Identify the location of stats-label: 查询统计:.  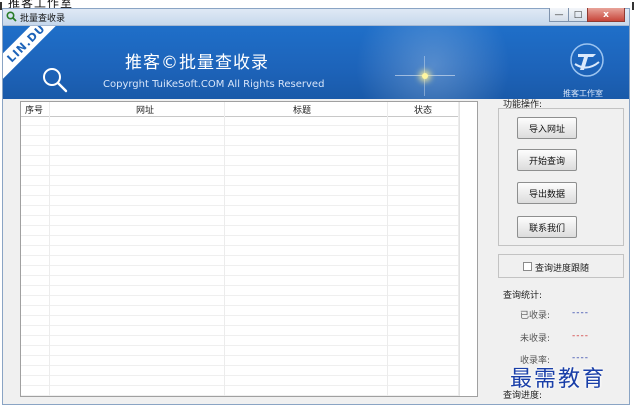
(523, 296).